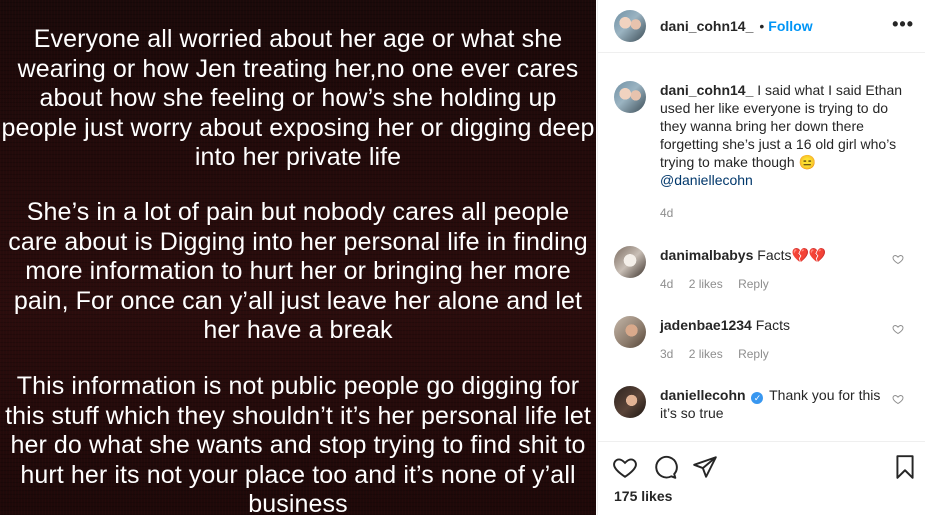  Describe the element at coordinates (762, 339) in the screenshot. I see `comment: jadenbae1234 Facts 3d 2 likes Reply` at that location.